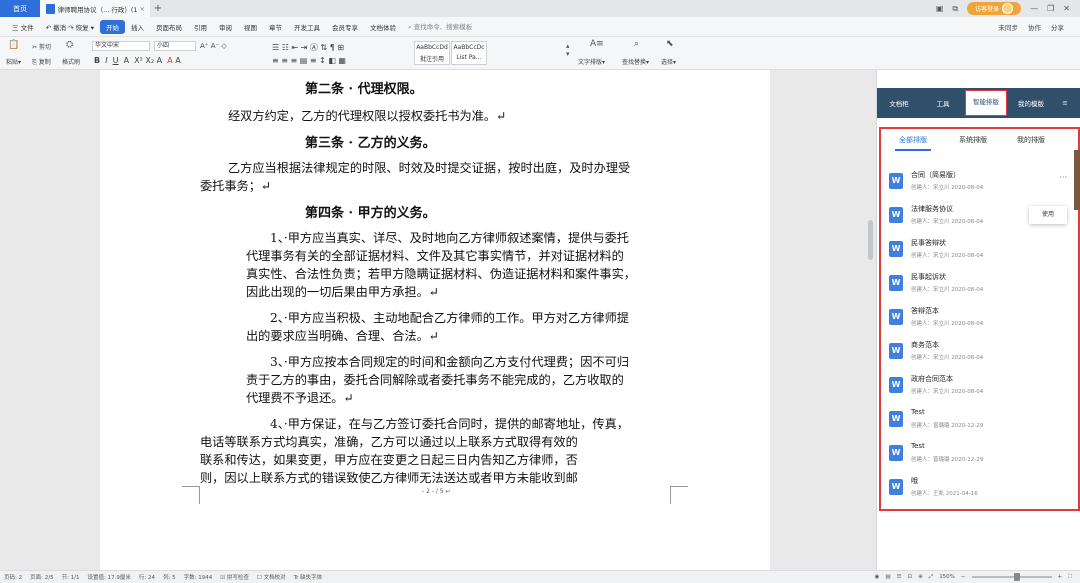  Describe the element at coordinates (1034, 8) in the screenshot. I see `minimize-icon: —` at that location.